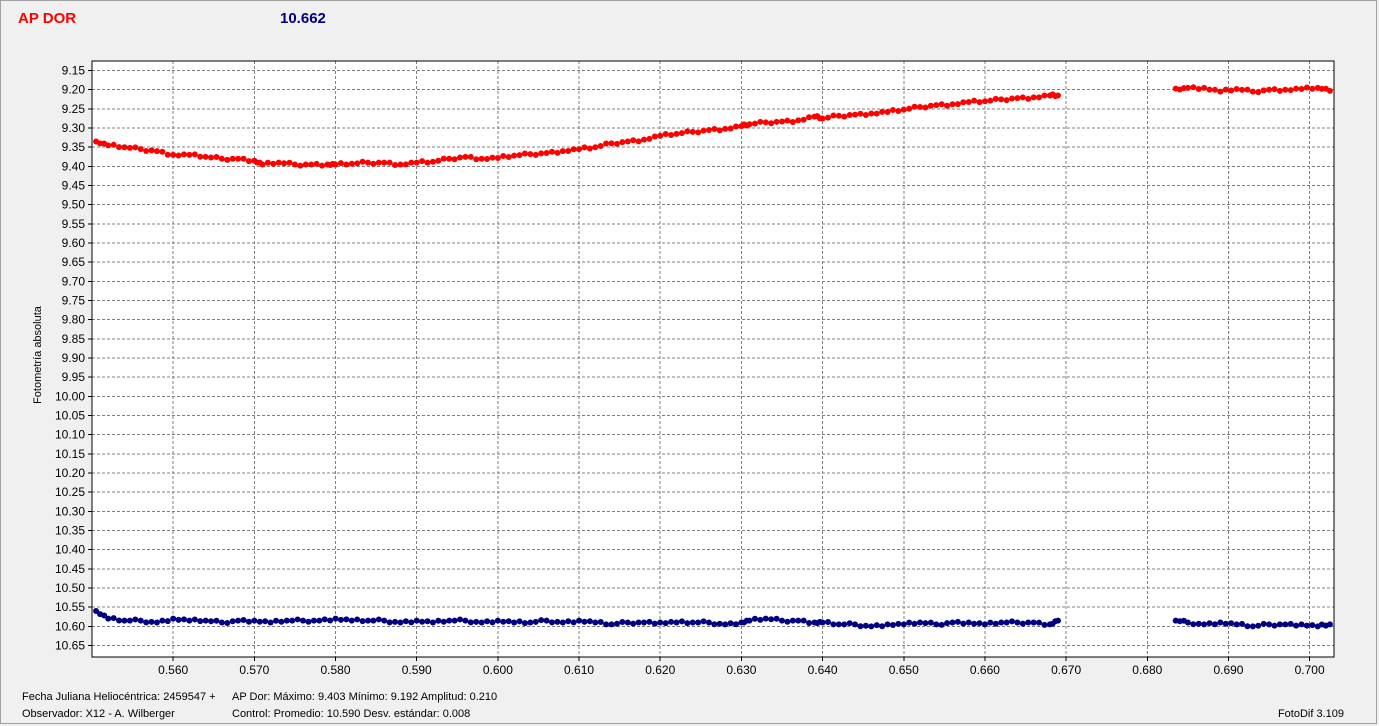 Image resolution: width=1379 pixels, height=726 pixels. What do you see at coordinates (70, 416) in the screenshot?
I see `y-tick-label: 10.05` at bounding box center [70, 416].